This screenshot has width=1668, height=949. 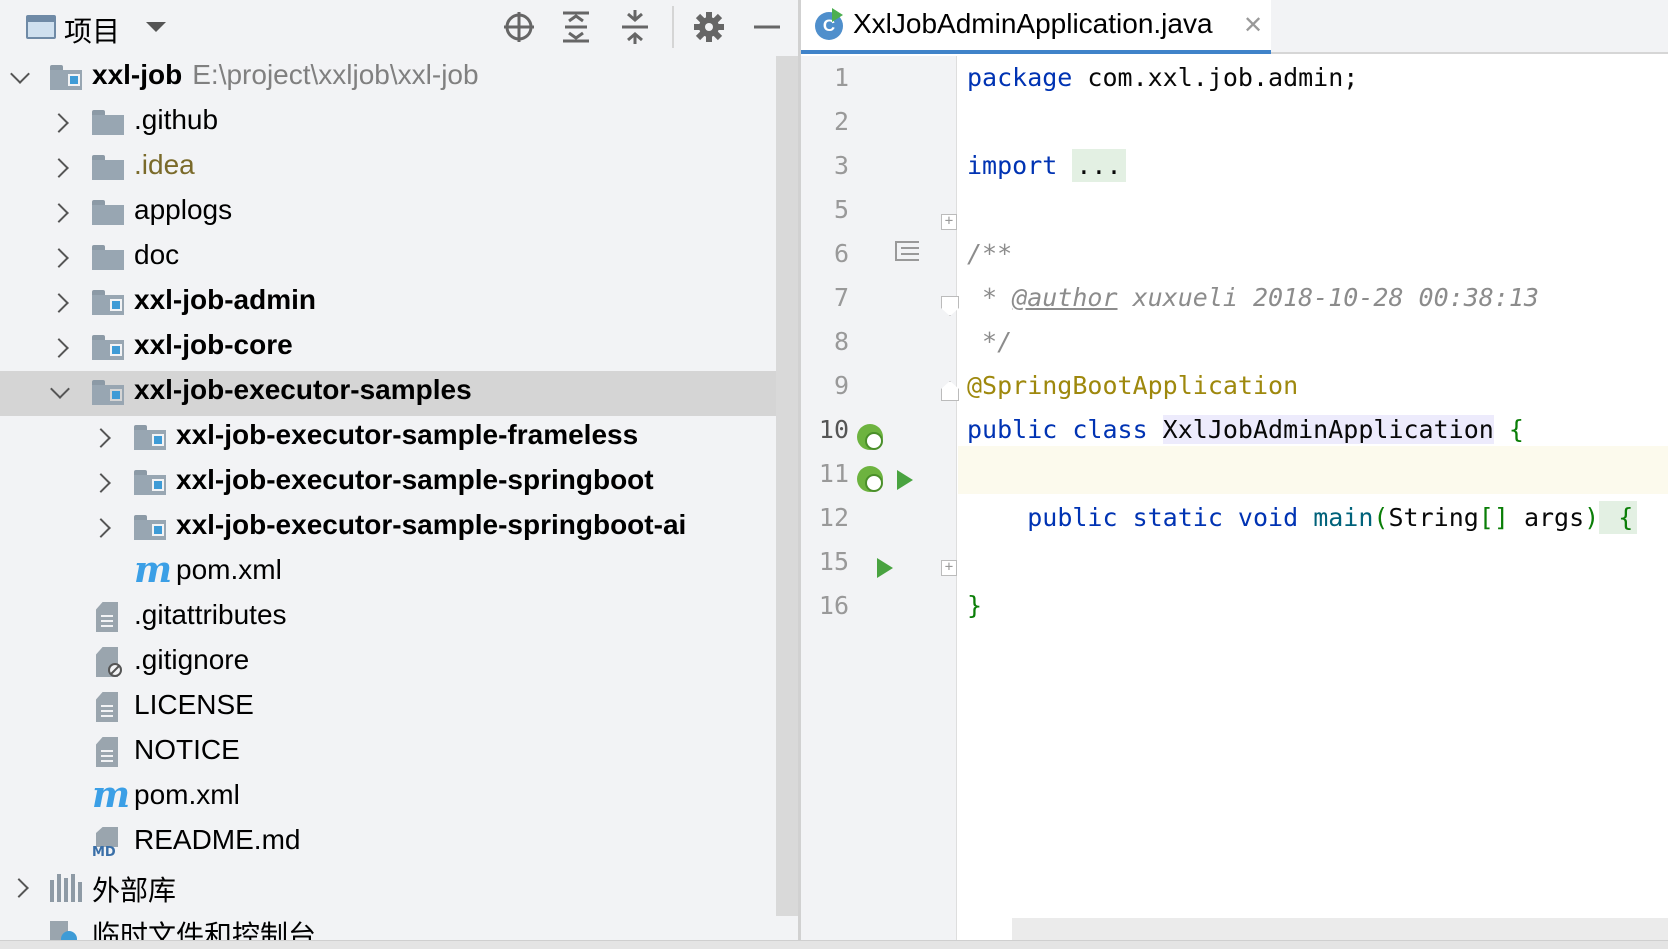 I want to click on project-panel-title: 项目, so click(x=92, y=30).